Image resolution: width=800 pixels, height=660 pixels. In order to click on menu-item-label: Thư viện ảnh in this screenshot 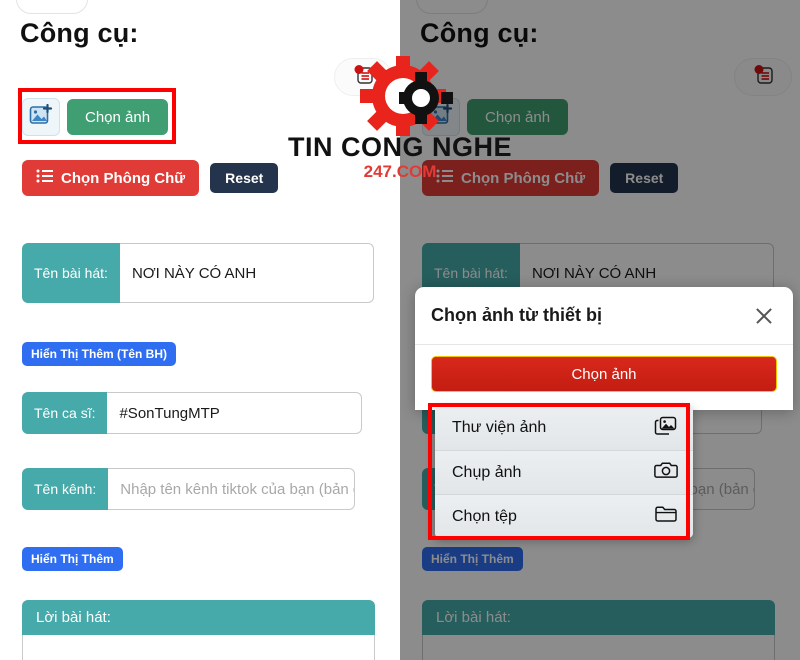, I will do `click(499, 427)`.